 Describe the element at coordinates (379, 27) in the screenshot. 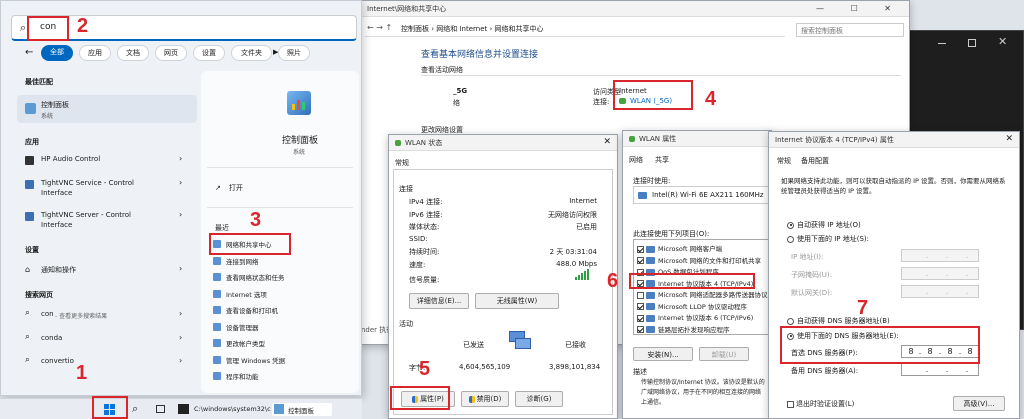

I see `nav-arrows: ← → ↑` at that location.